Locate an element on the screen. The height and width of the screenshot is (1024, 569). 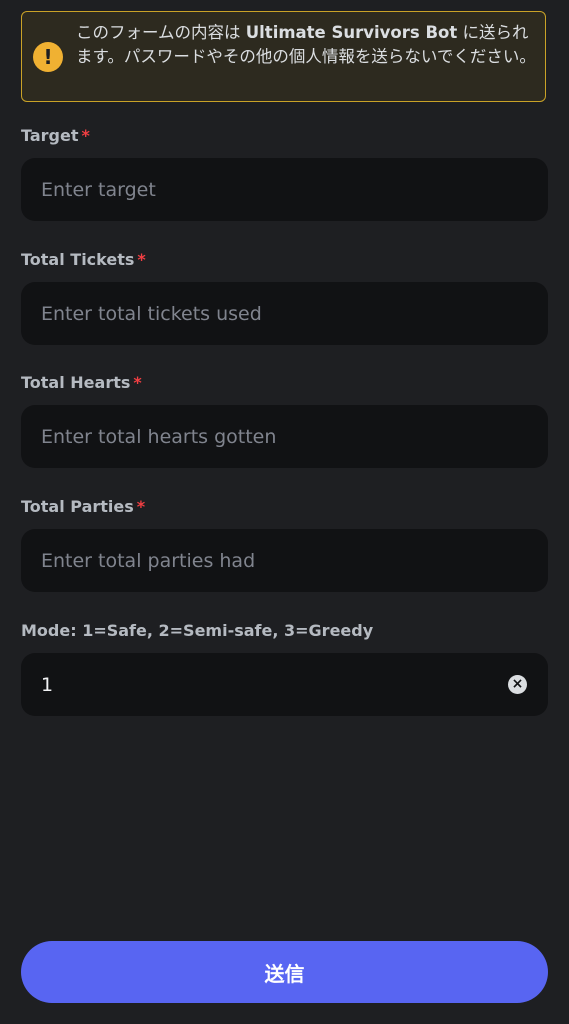
total-tickets-input: Enter total tickets used is located at coordinates (284, 313).